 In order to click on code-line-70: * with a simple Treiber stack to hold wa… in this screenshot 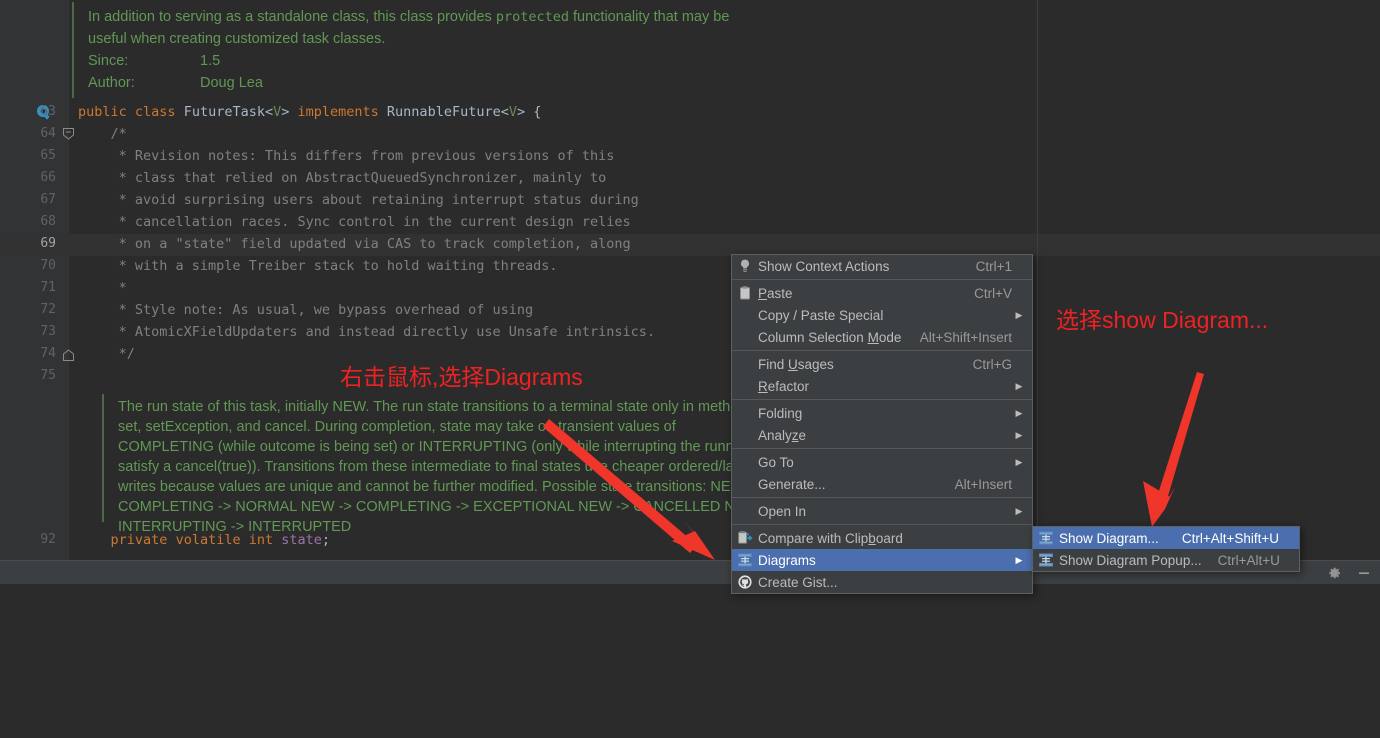, I will do `click(318, 266)`.